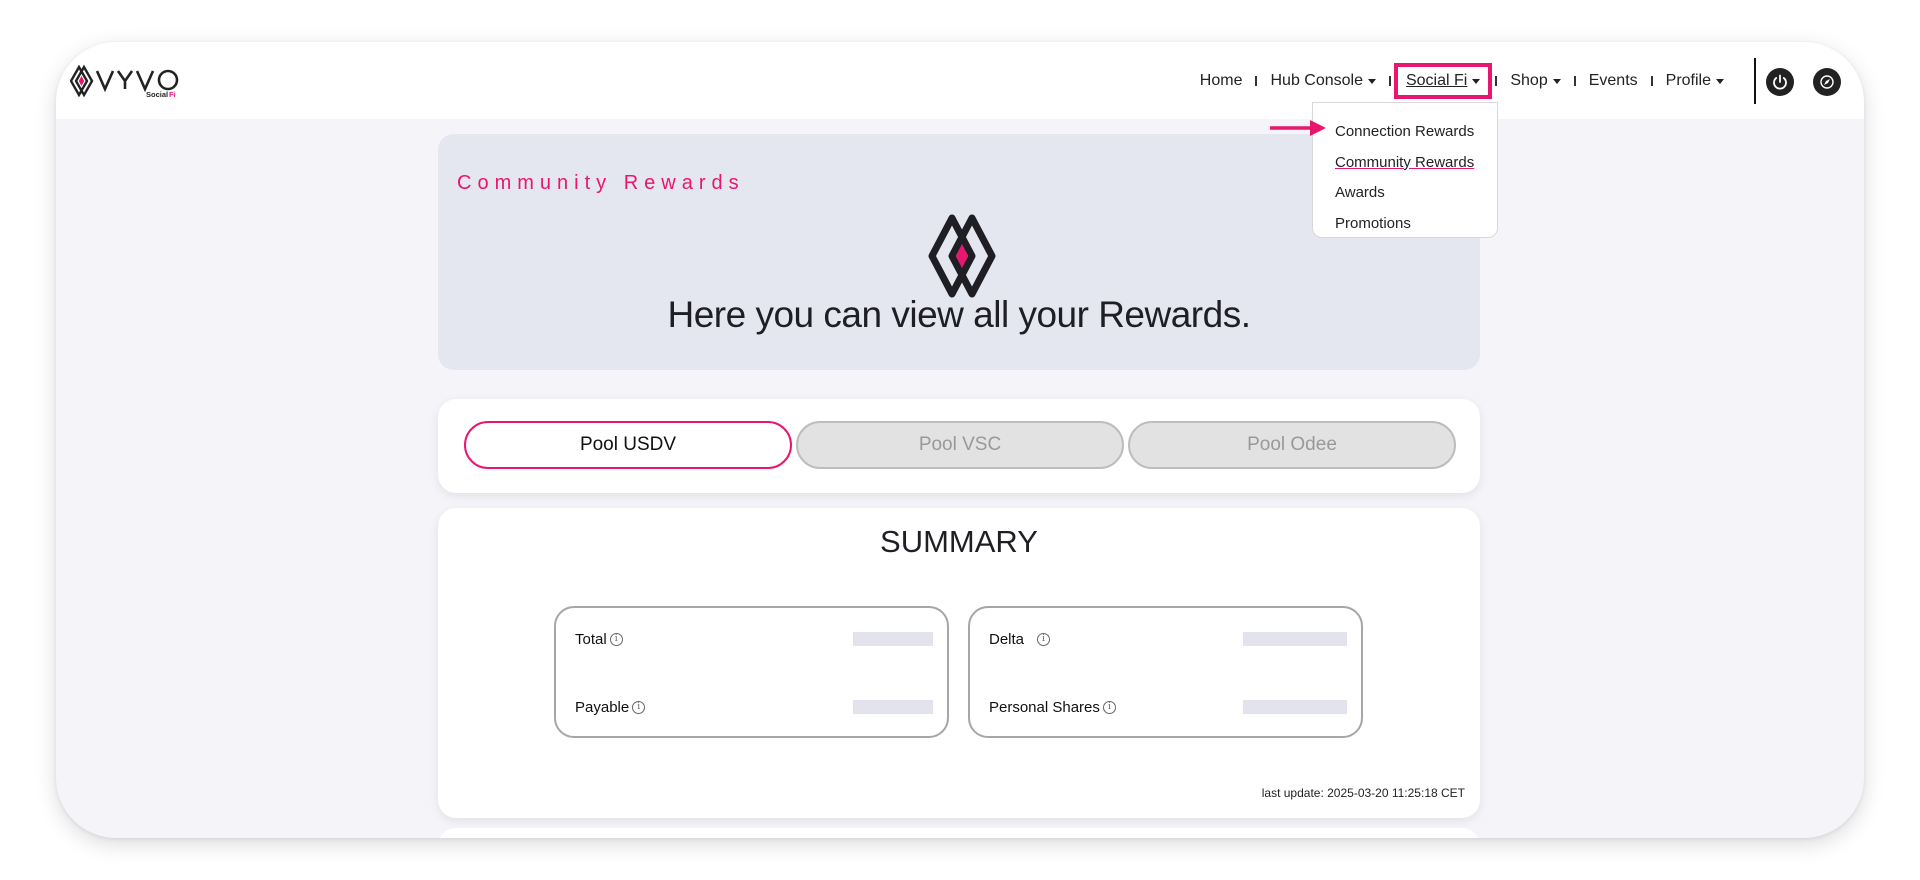 The height and width of the screenshot is (880, 1920). I want to click on tab-pool-vsc: Pool VSC, so click(960, 445).